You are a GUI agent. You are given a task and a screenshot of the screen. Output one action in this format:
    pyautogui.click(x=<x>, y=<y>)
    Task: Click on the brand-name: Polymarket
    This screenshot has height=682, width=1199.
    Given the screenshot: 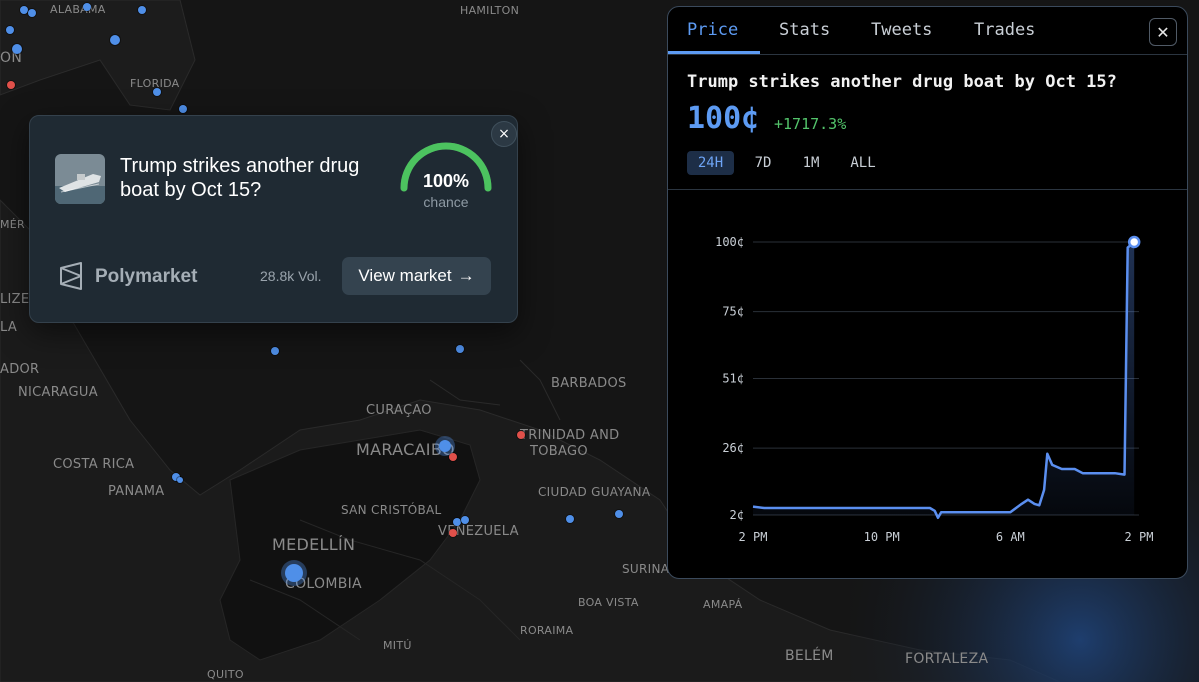 What is the action you would take?
    pyautogui.click(x=146, y=276)
    